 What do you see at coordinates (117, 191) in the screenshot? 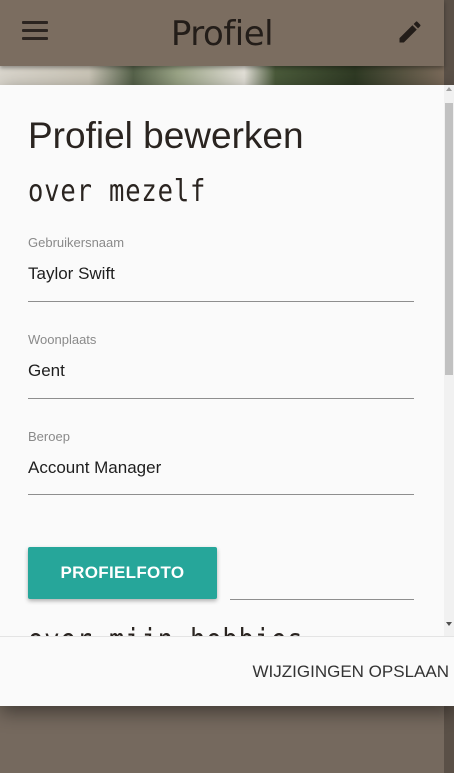
I see `section-heading-about: over mezelf` at bounding box center [117, 191].